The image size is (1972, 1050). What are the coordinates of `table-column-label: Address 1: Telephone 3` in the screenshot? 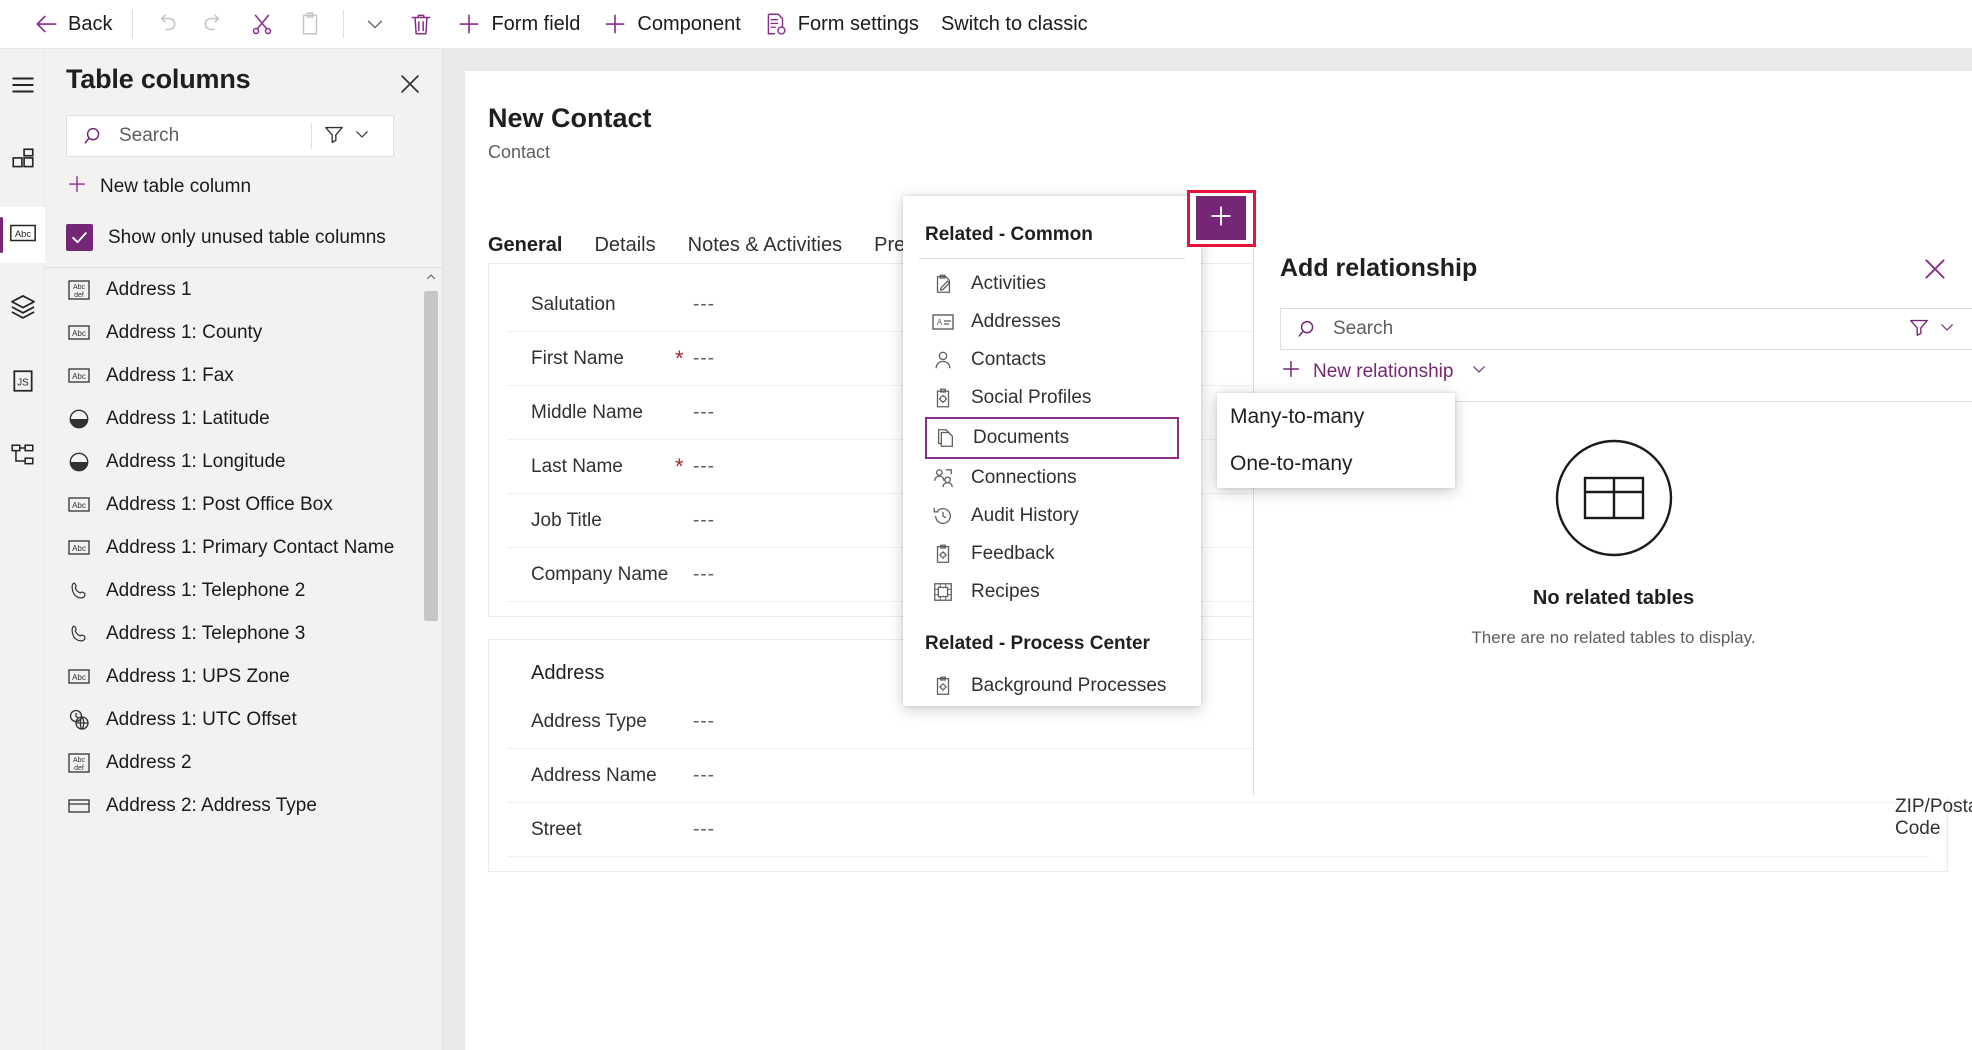 It's located at (206, 633).